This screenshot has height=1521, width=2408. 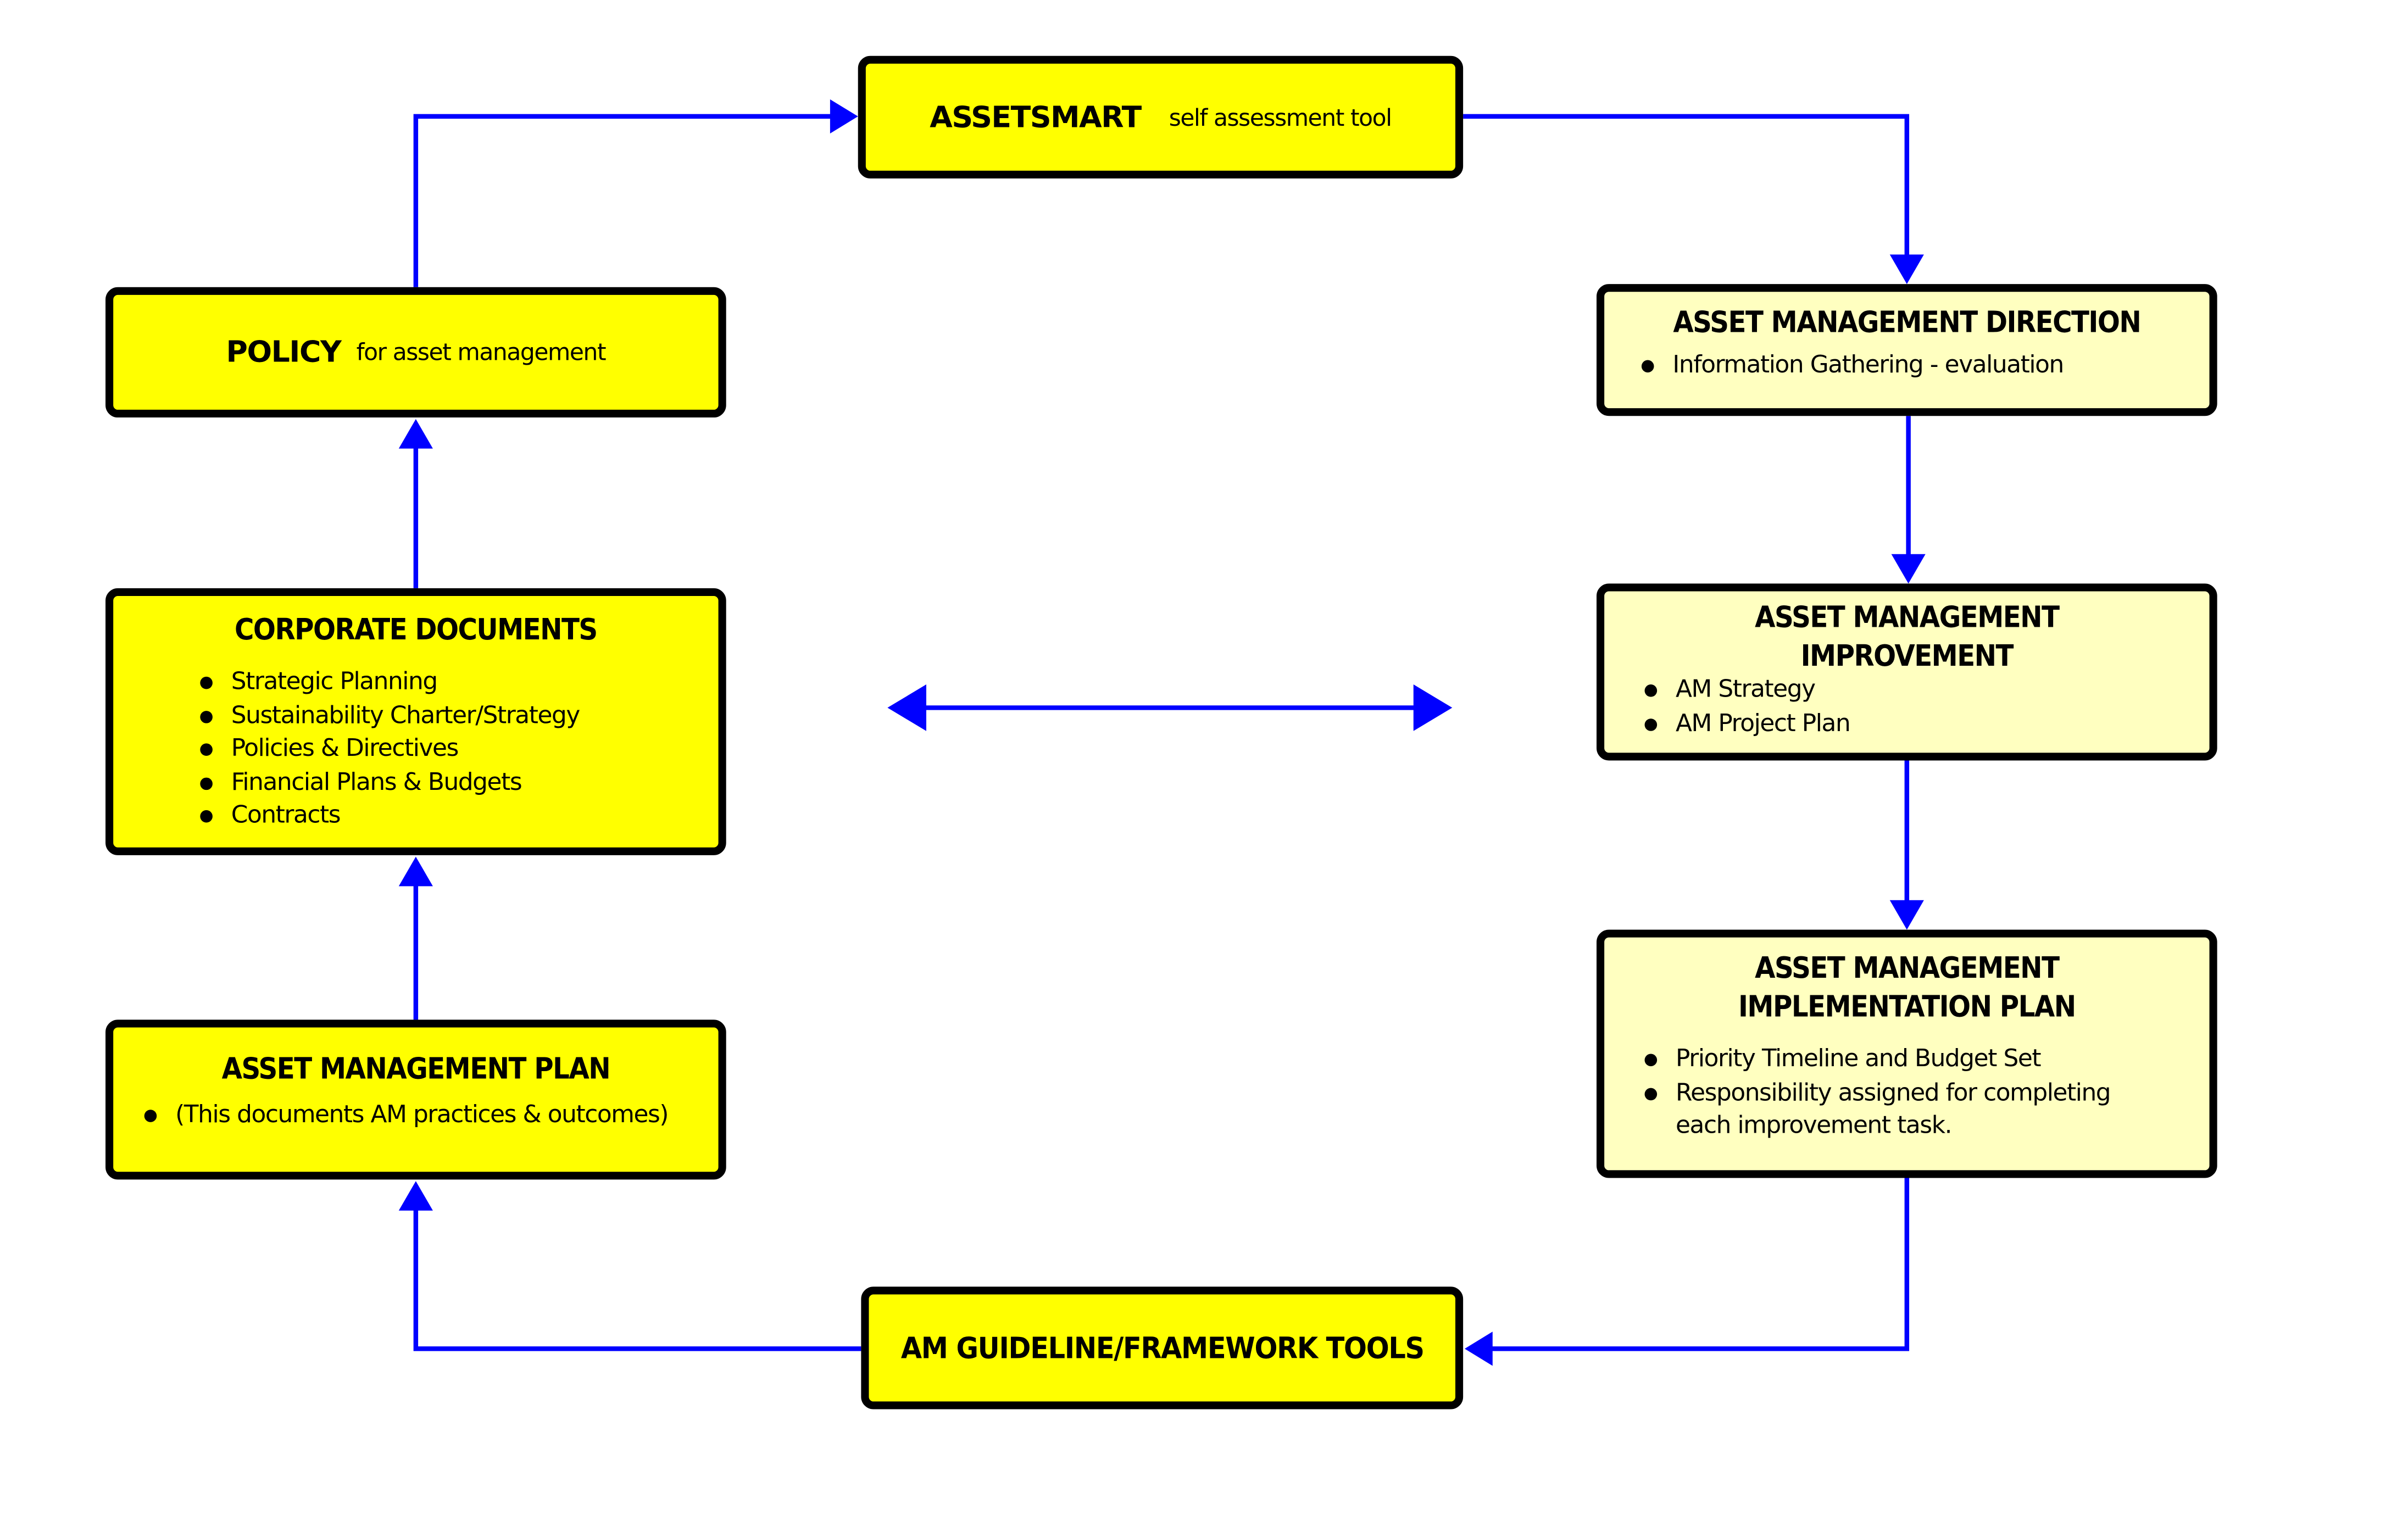 I want to click on node-bullet-list: Information Gathering - evaluation, so click(x=1923, y=366).